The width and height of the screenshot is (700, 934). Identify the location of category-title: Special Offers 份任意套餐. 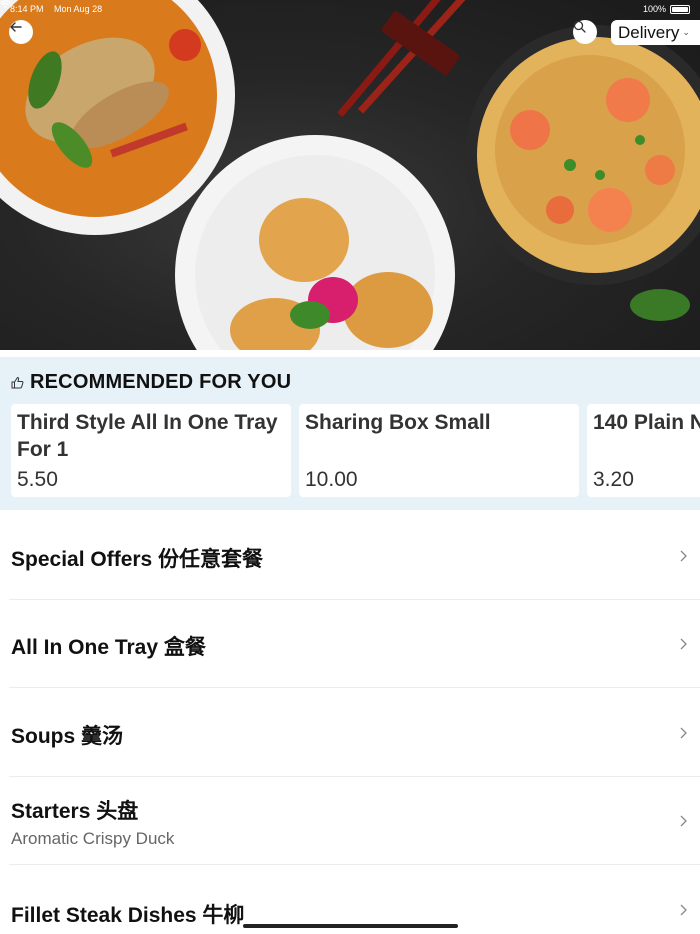
(137, 559).